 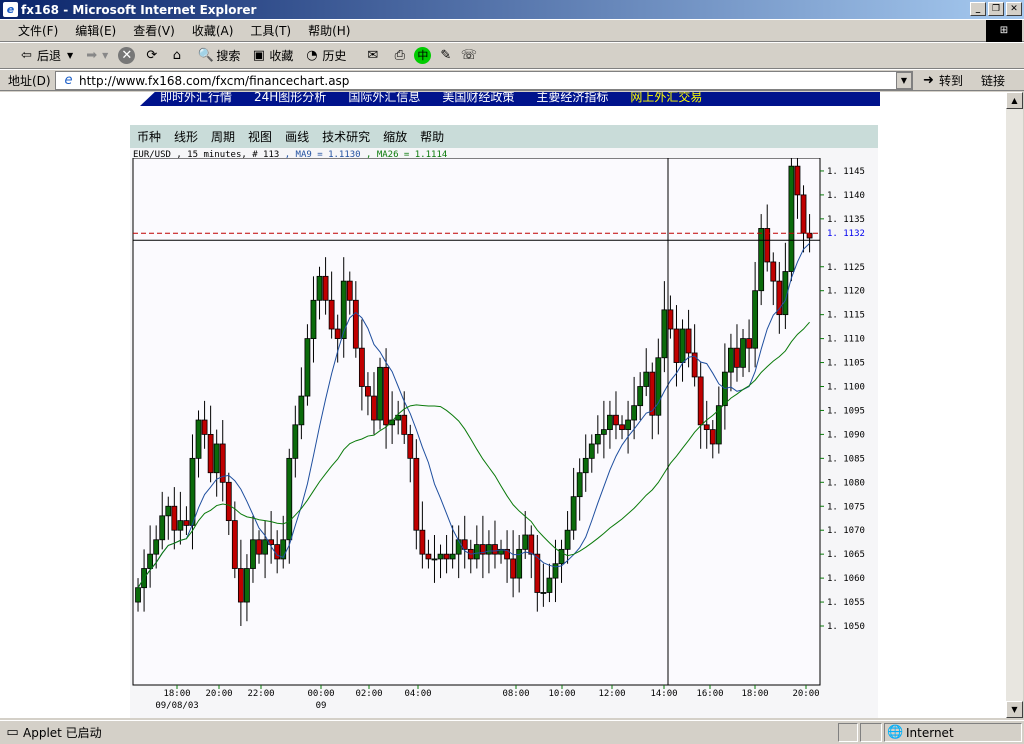 I want to click on page-icon: e, so click(x=68, y=80).